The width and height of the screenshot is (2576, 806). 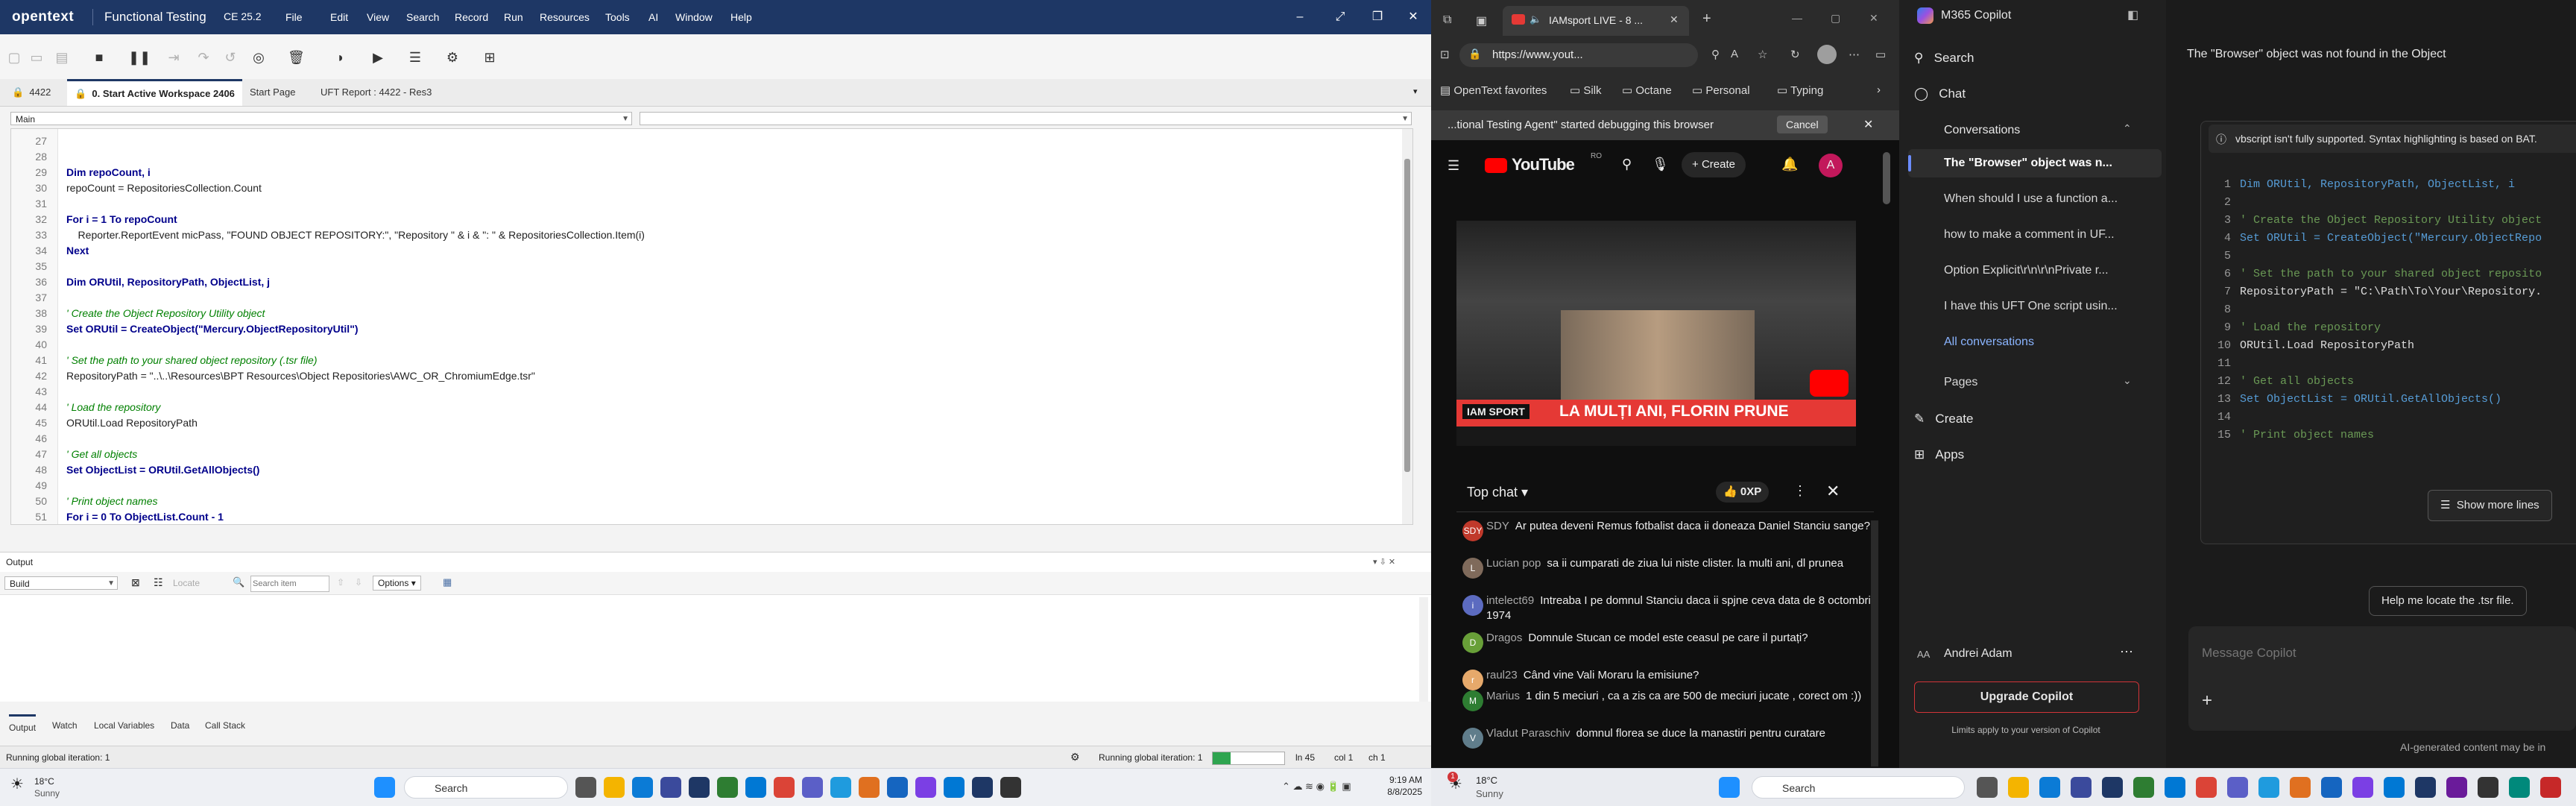 I want to click on chat-avatar: V, so click(x=1472, y=739).